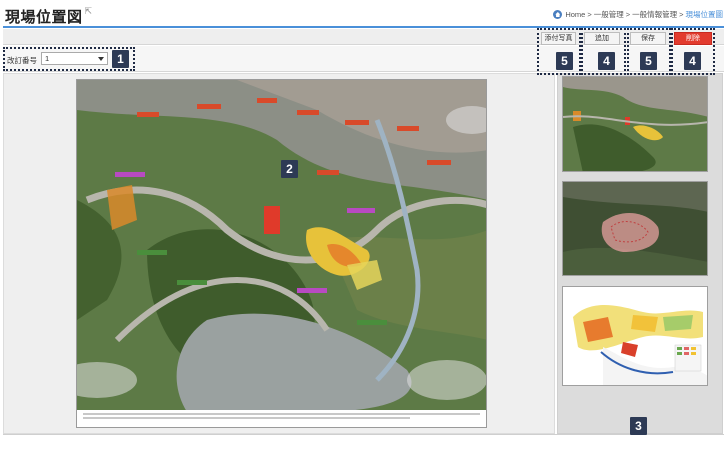  I want to click on aerial-thumbnail, so click(635, 124).